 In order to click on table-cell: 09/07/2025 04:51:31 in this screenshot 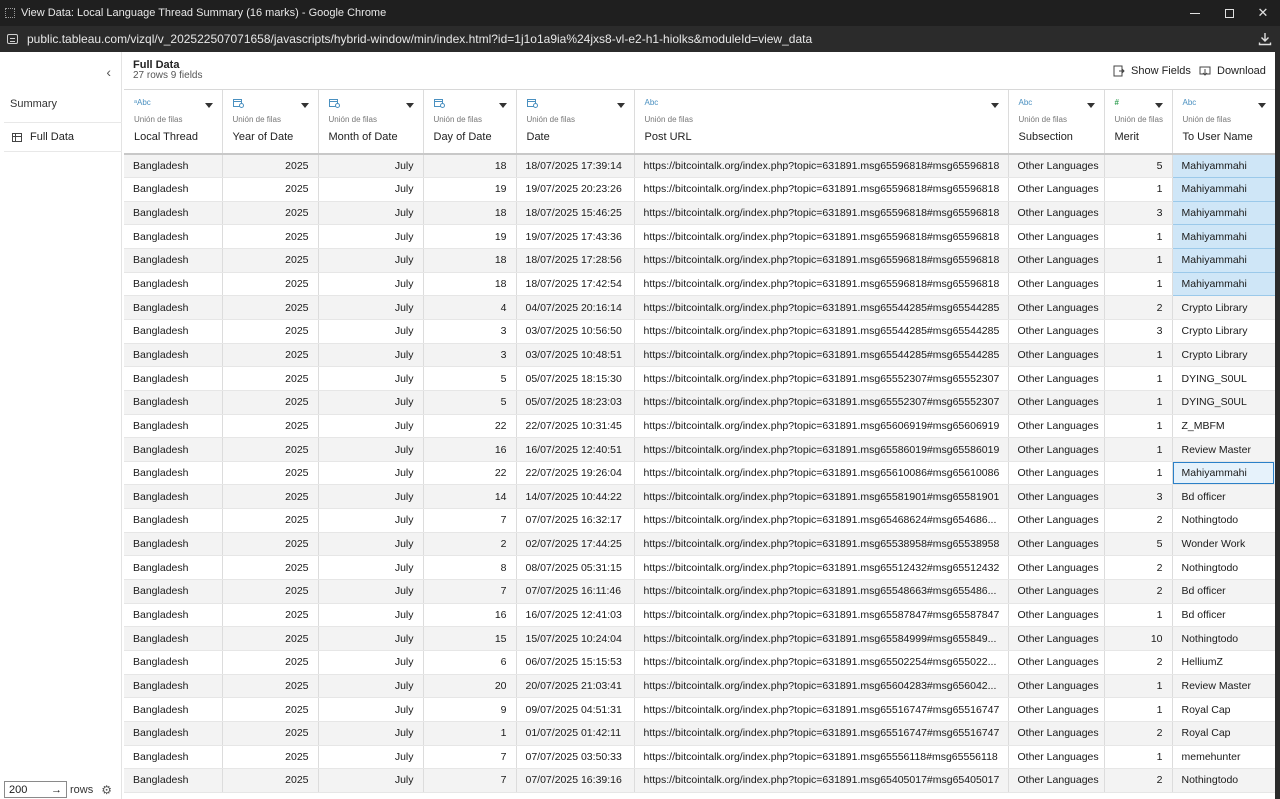, I will do `click(575, 709)`.